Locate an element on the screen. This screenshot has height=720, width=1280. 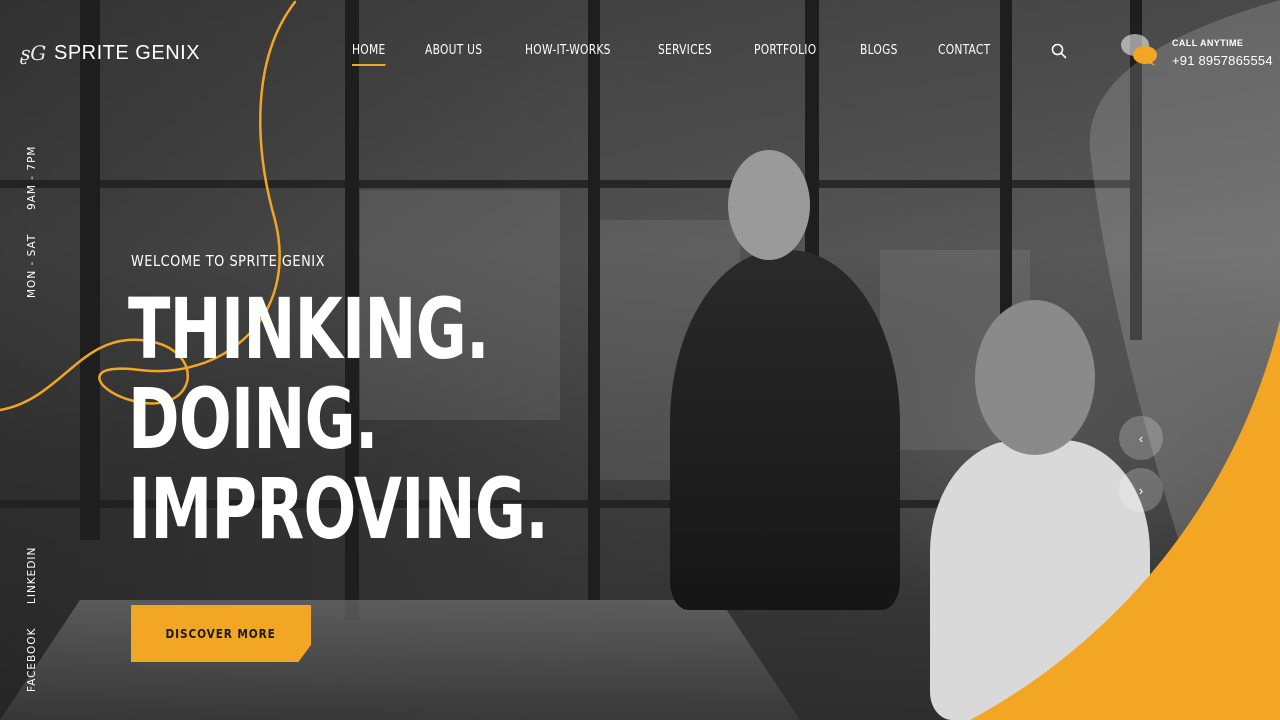
call-anytime-label: CALL ANYTIME is located at coordinates (1208, 43).